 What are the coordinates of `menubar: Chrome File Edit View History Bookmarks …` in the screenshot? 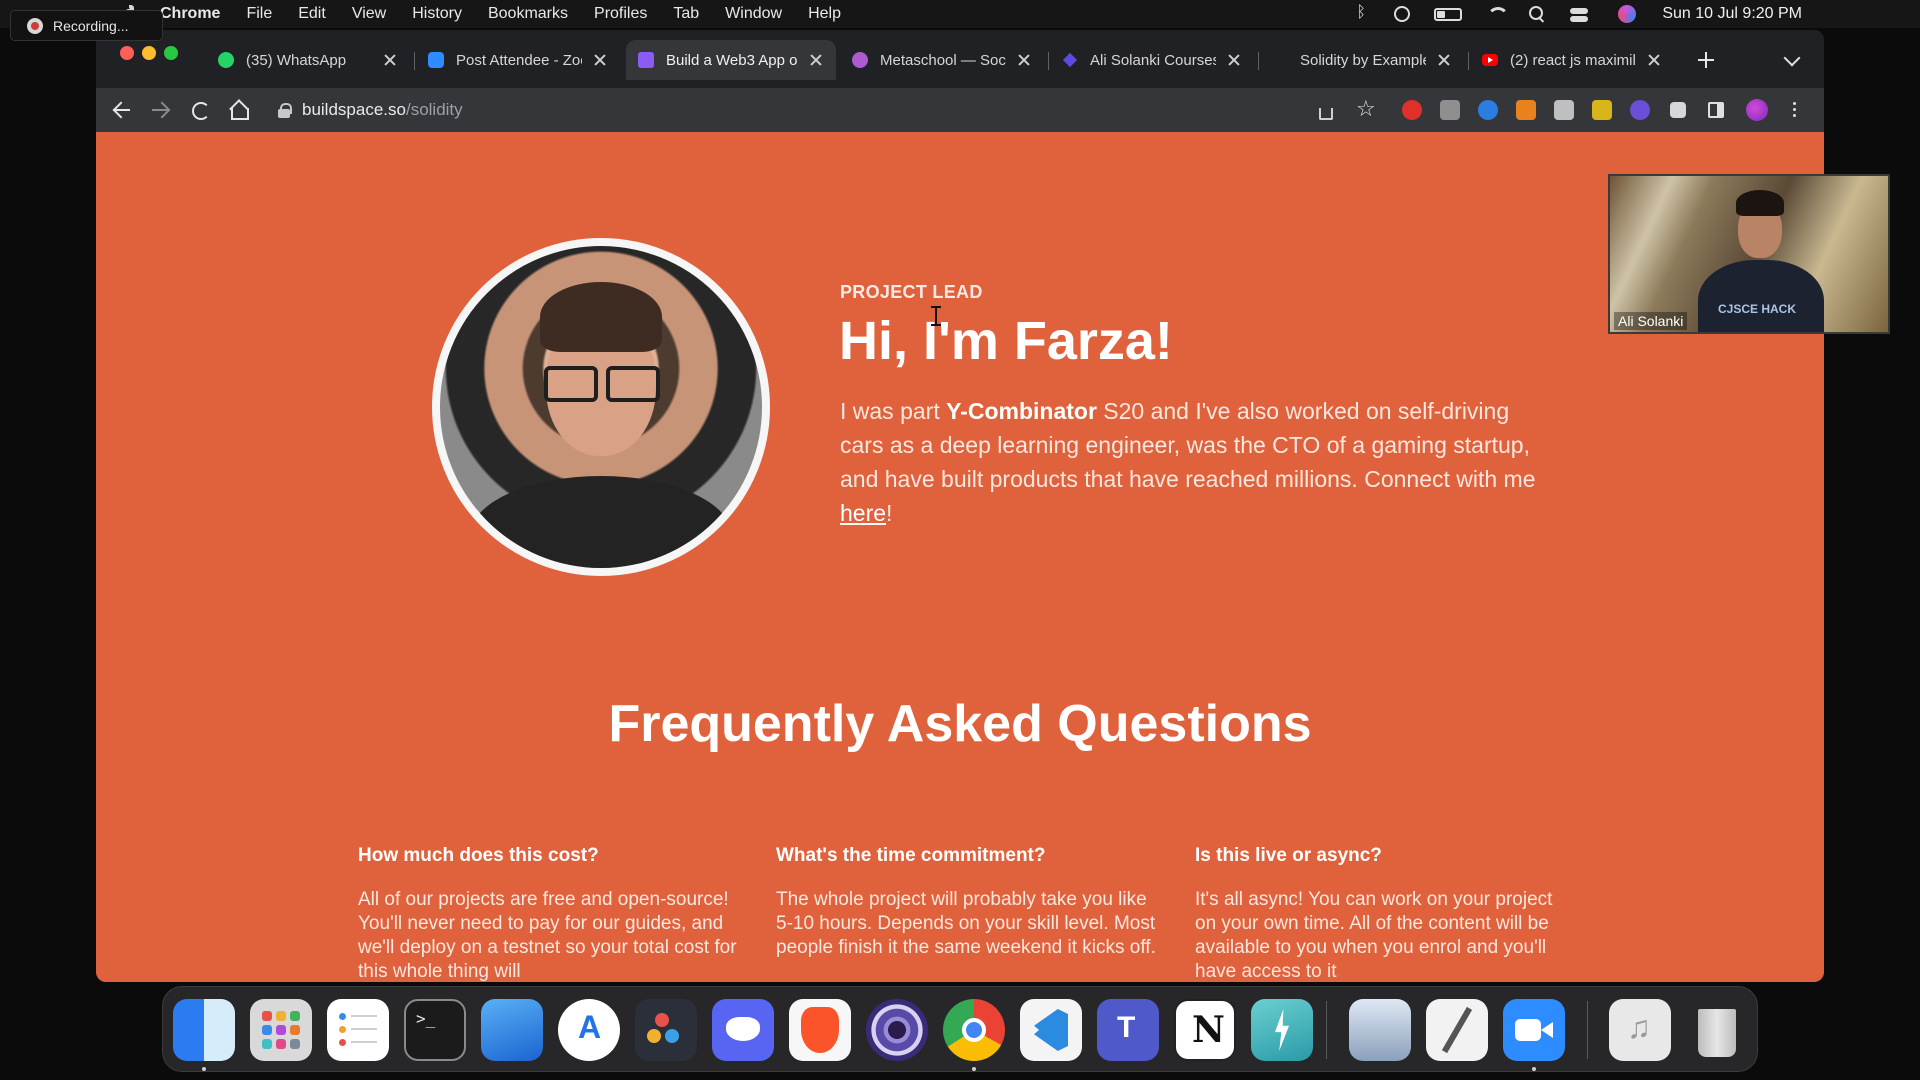 It's located at (960, 14).